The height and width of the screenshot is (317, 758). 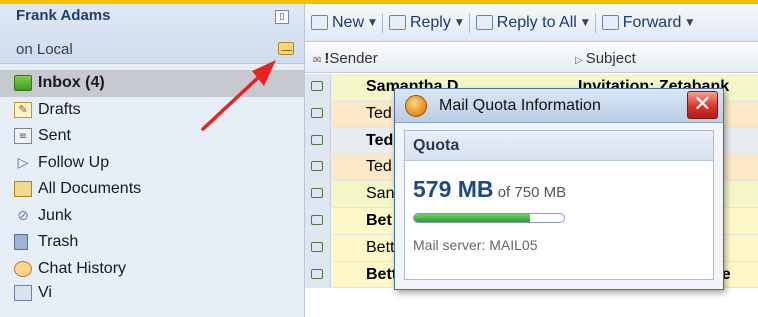 What do you see at coordinates (152, 189) in the screenshot?
I see `folder-all-documents: All Documents` at bounding box center [152, 189].